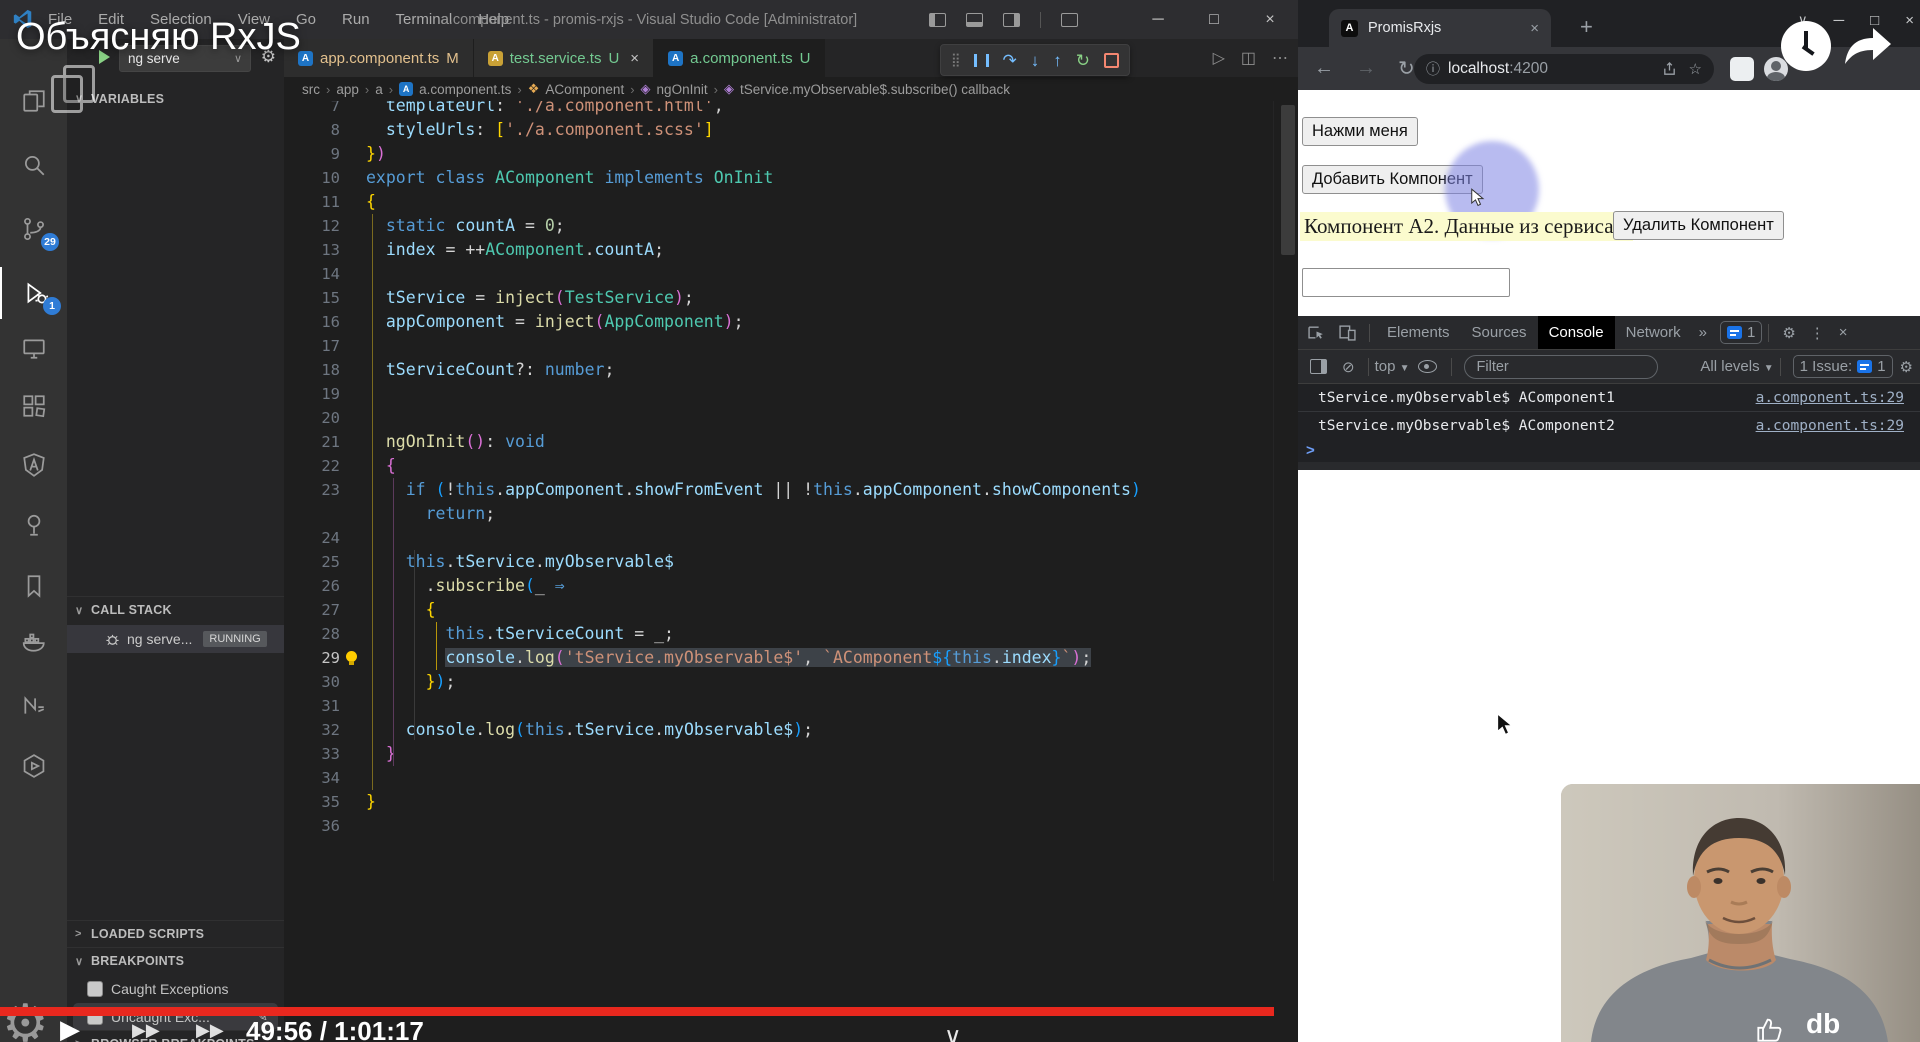 This screenshot has height=1042, width=1920. What do you see at coordinates (1703, 332) in the screenshot?
I see `more-tabs-icon: »` at bounding box center [1703, 332].